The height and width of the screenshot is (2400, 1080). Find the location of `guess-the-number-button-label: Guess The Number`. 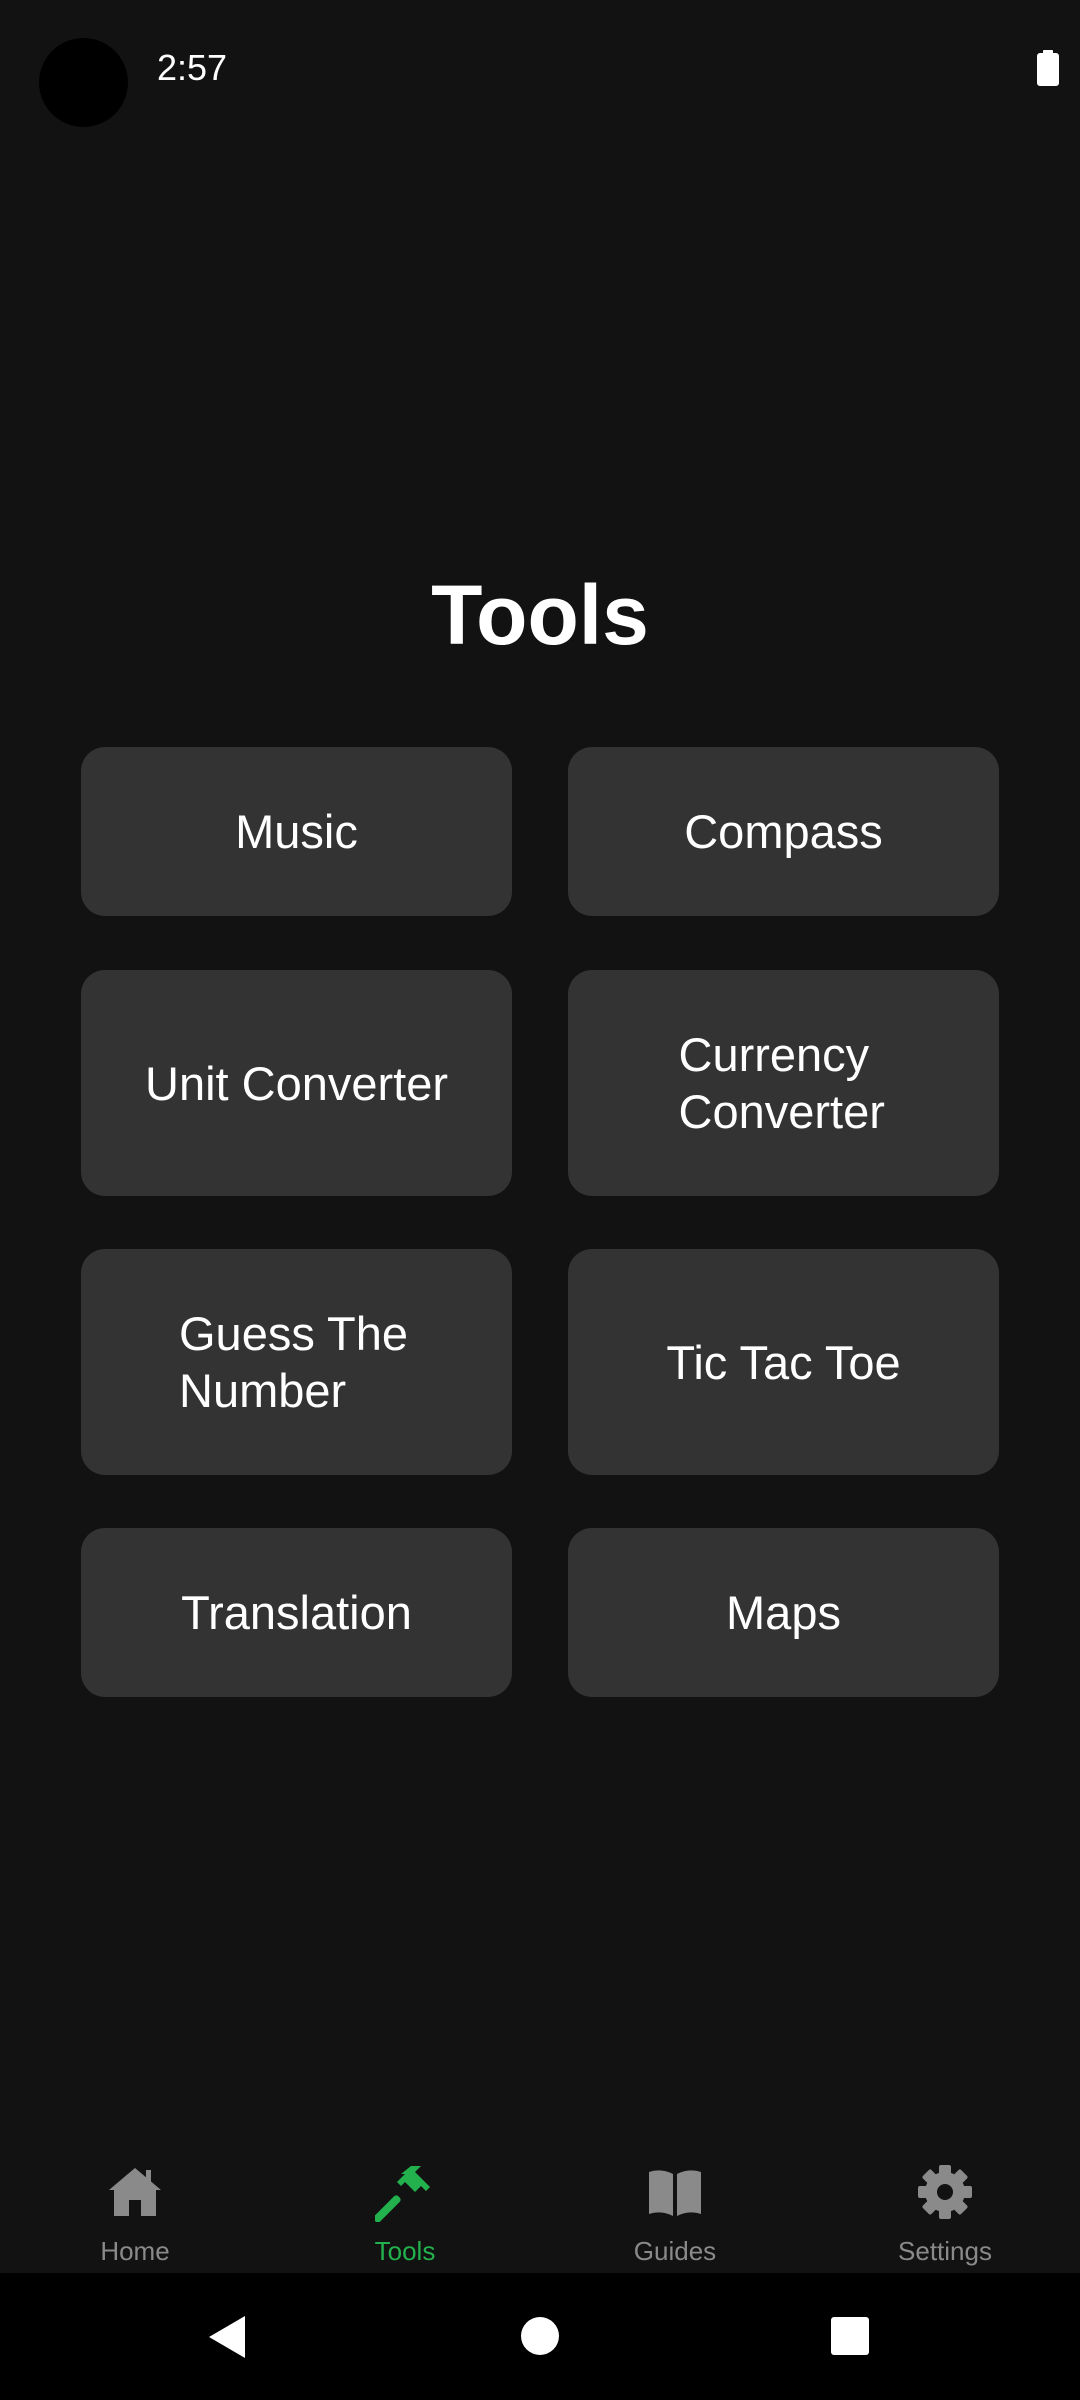

guess-the-number-button-label: Guess The Number is located at coordinates (294, 1362).